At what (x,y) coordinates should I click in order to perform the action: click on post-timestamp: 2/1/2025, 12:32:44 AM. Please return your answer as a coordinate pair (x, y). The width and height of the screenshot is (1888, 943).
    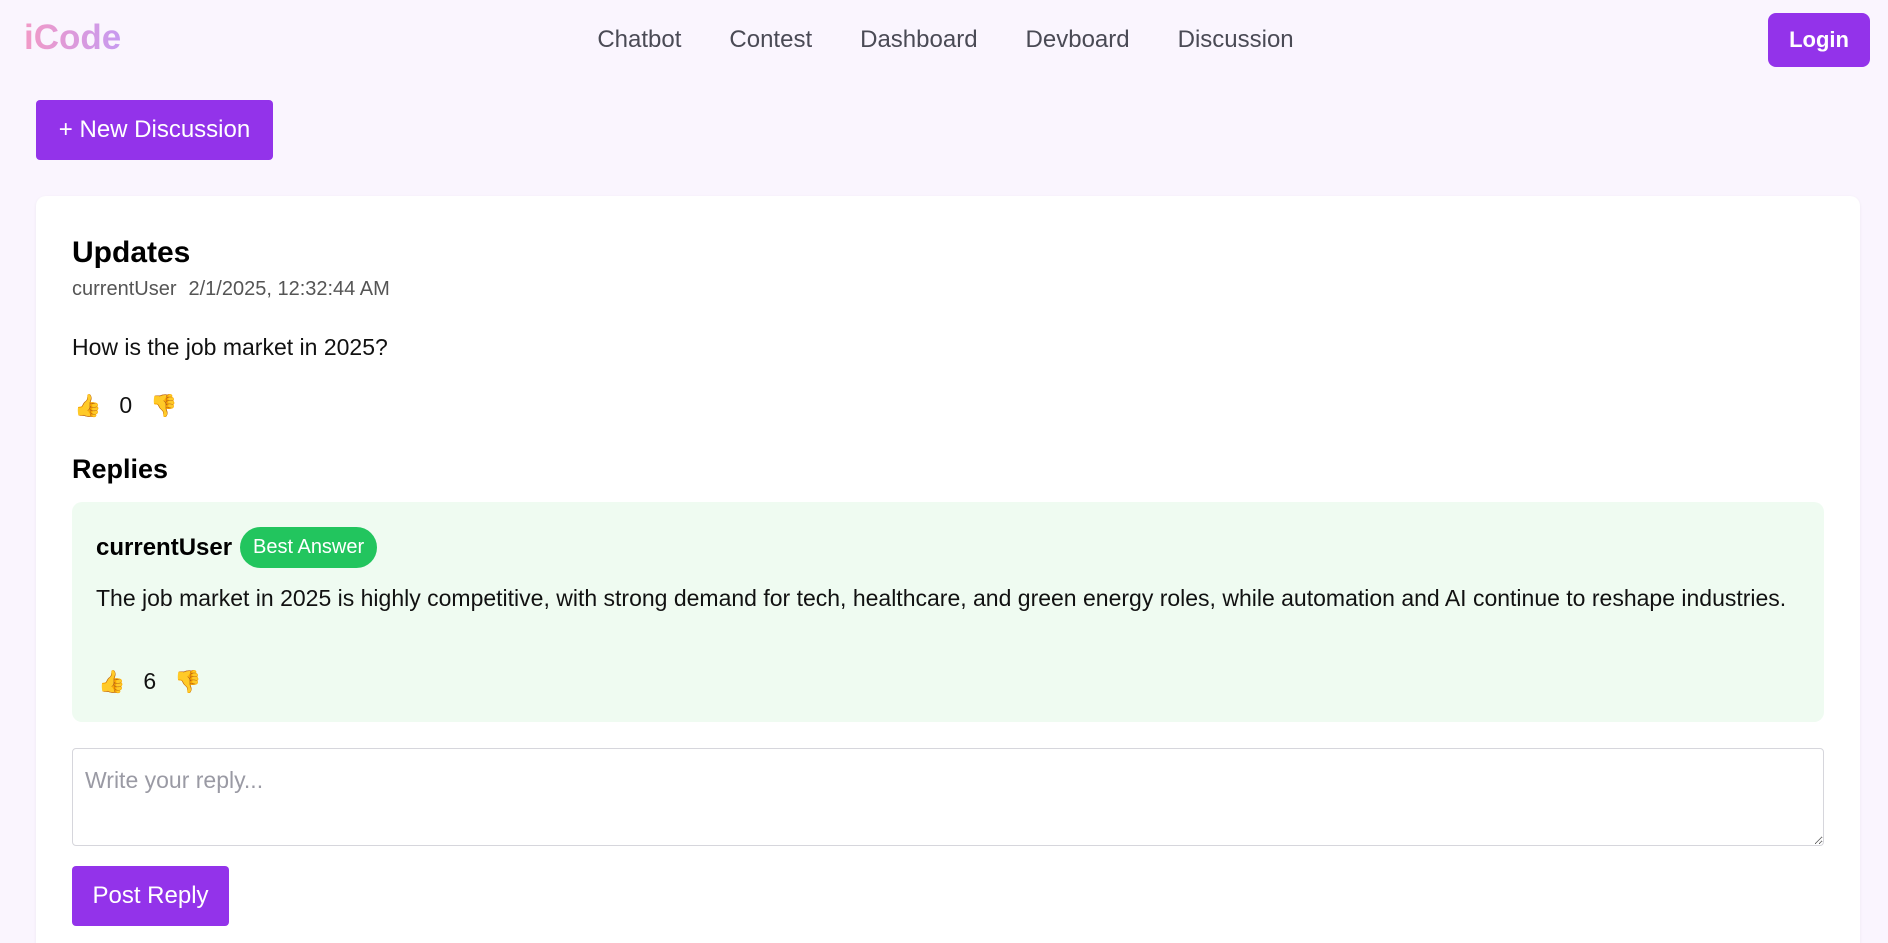
    Looking at the image, I should click on (289, 289).